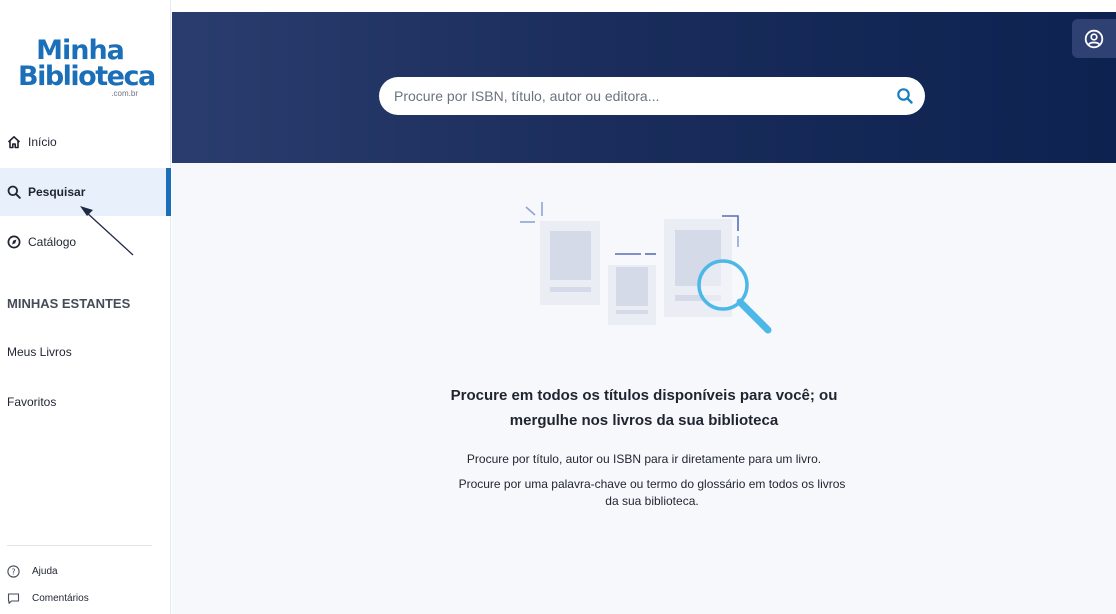  I want to click on search-illustration, so click(646, 268).